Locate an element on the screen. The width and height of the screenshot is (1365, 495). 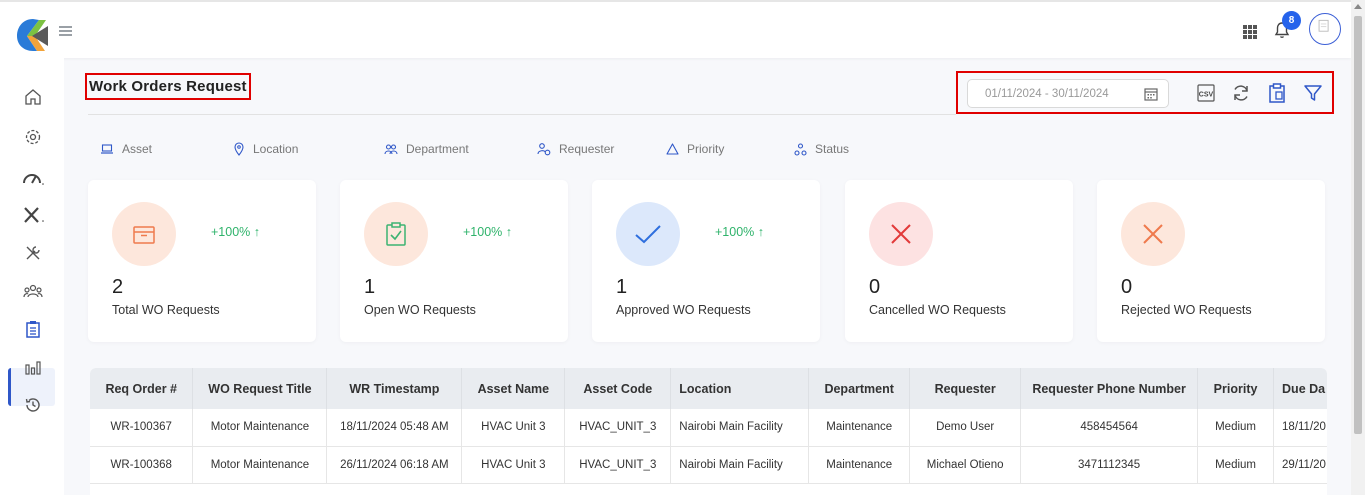
filter-department: Department is located at coordinates (426, 149).